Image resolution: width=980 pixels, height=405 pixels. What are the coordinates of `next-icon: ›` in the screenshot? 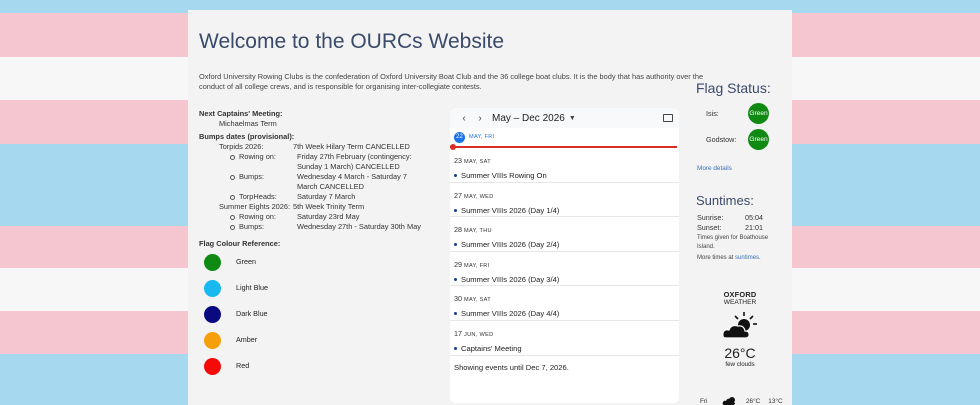 It's located at (480, 118).